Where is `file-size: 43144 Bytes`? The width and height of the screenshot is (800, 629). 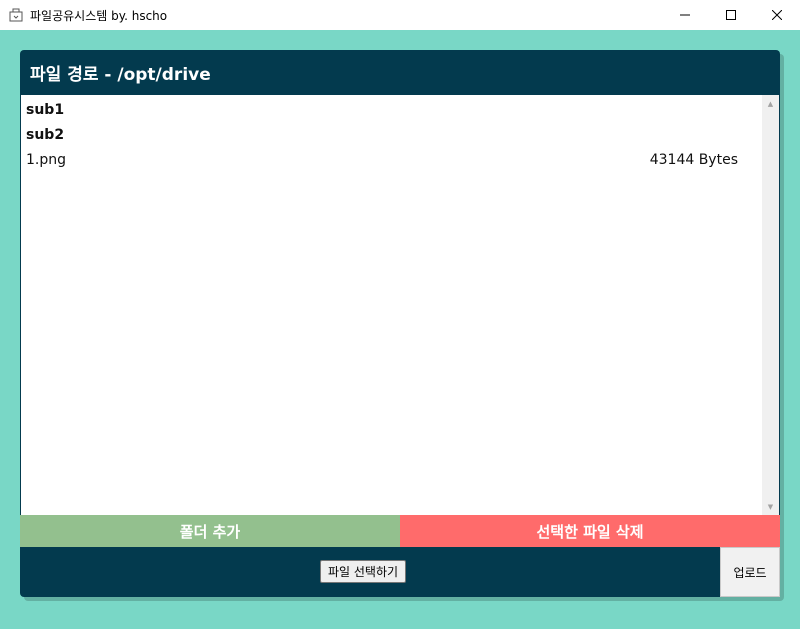 file-size: 43144 Bytes is located at coordinates (693, 159).